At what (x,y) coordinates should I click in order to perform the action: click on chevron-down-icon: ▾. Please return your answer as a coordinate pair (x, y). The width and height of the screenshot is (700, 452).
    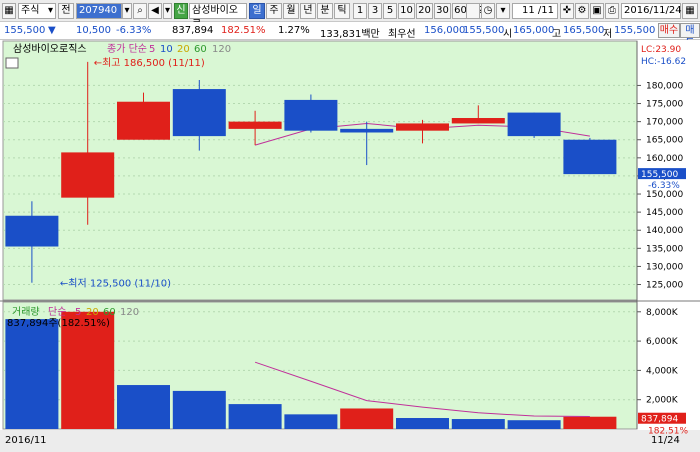
    Looking at the image, I should click on (503, 11).